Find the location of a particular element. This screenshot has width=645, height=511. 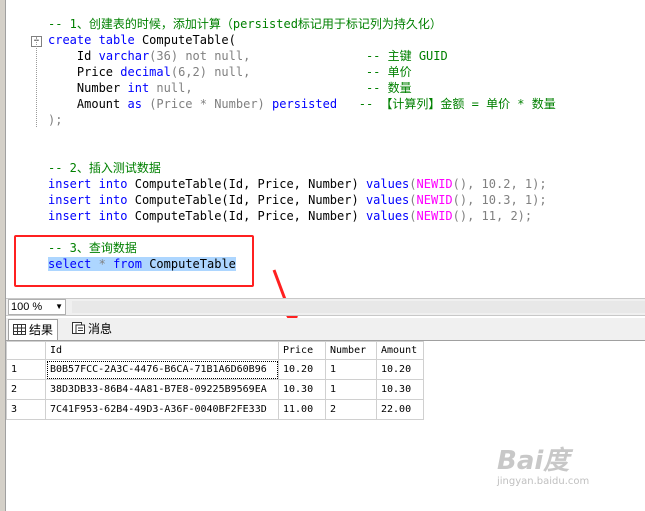

cell-number: 2 is located at coordinates (351, 409).